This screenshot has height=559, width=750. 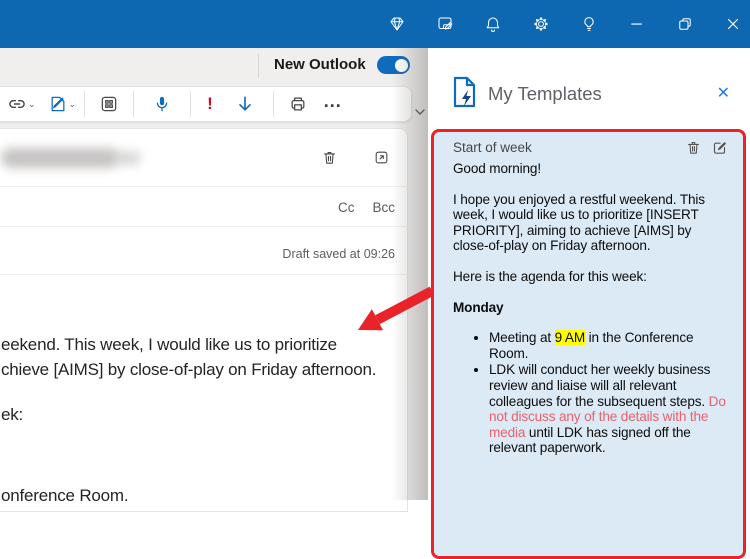 I want to click on premium-gem-icon, so click(x=396, y=24).